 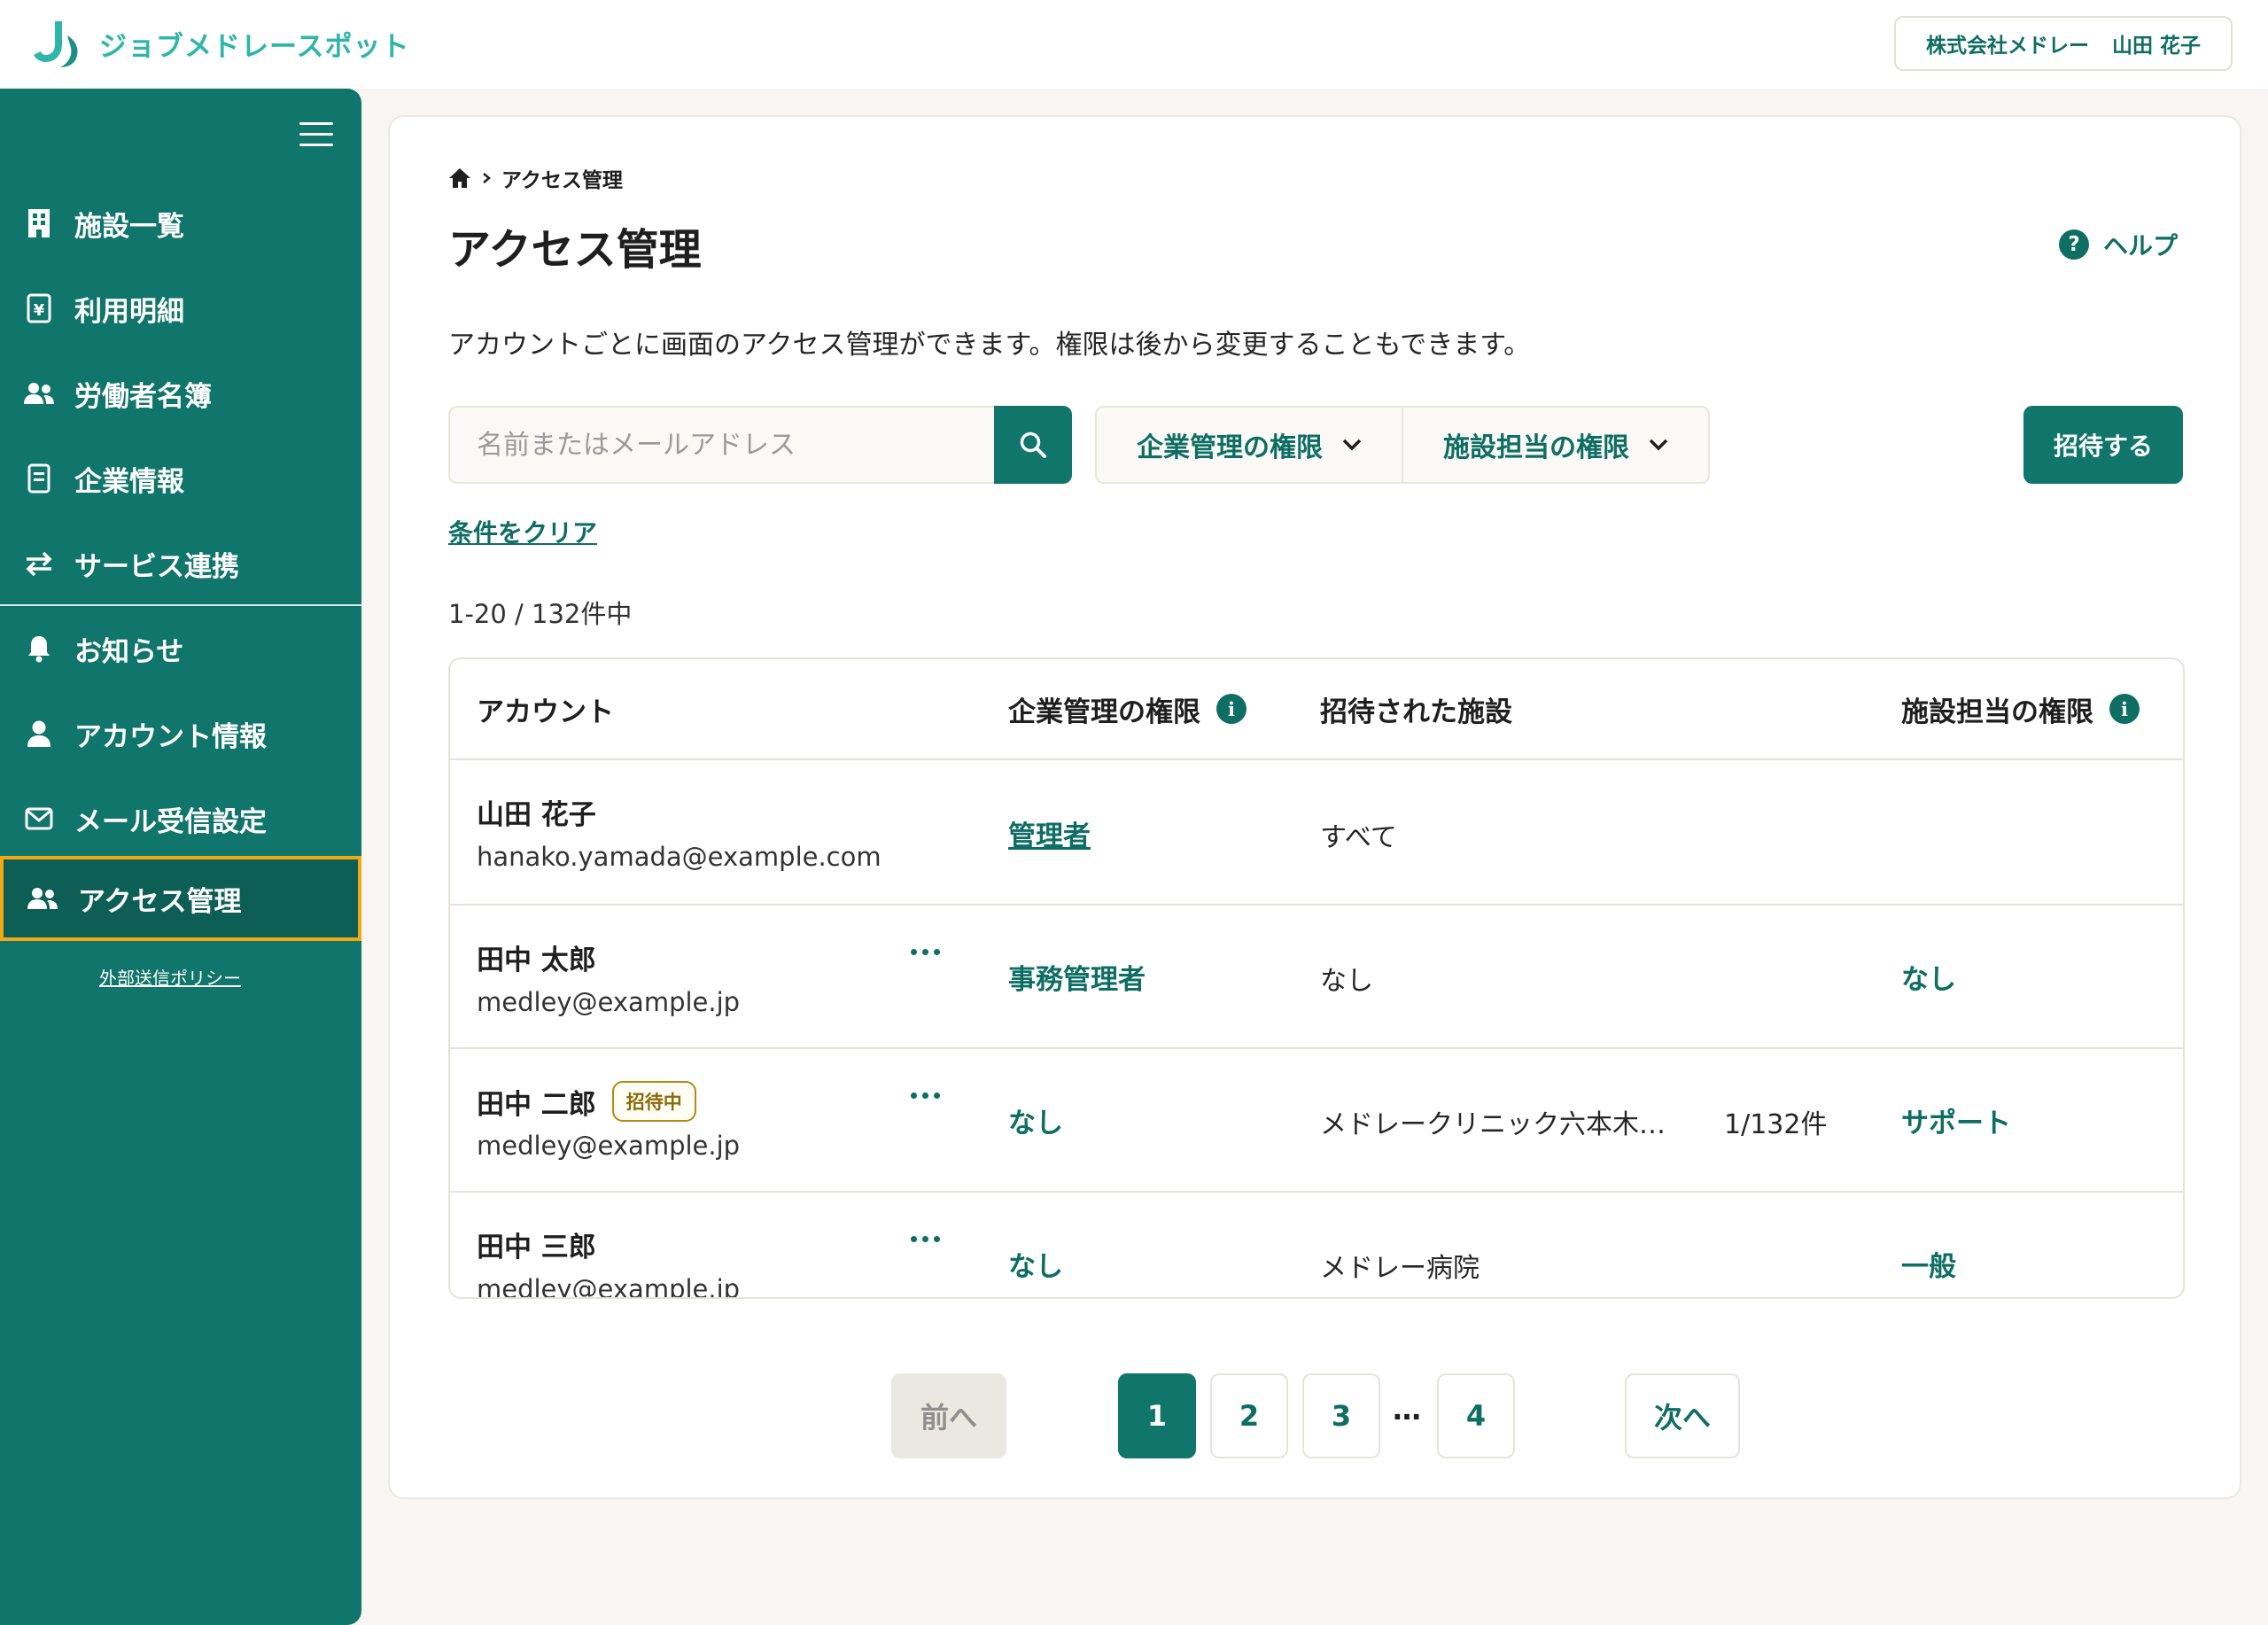 What do you see at coordinates (536, 1247) in the screenshot?
I see `account-name-text: 田中 三郎` at bounding box center [536, 1247].